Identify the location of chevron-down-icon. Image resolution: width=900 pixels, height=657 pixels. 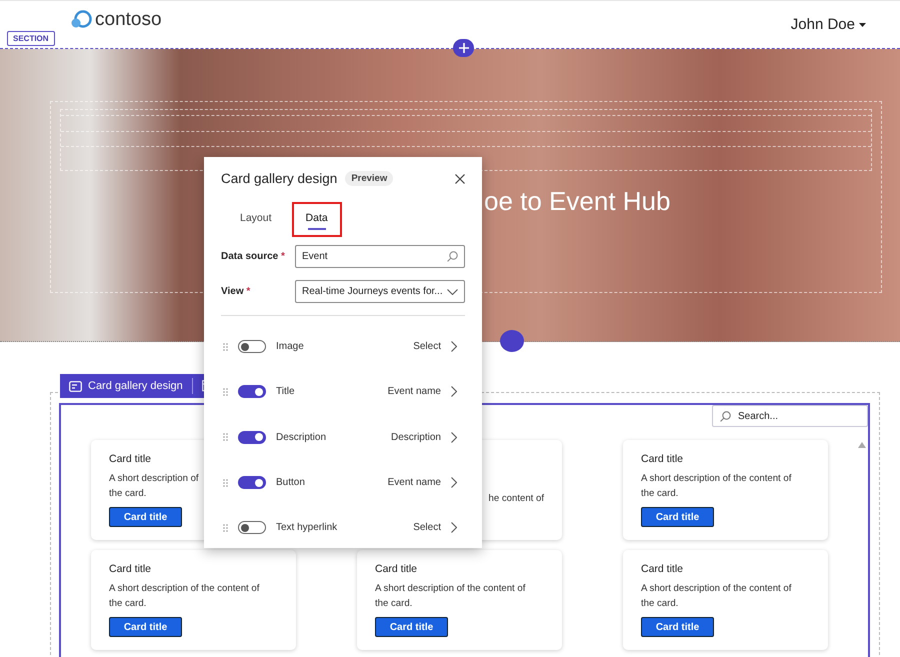
(452, 291).